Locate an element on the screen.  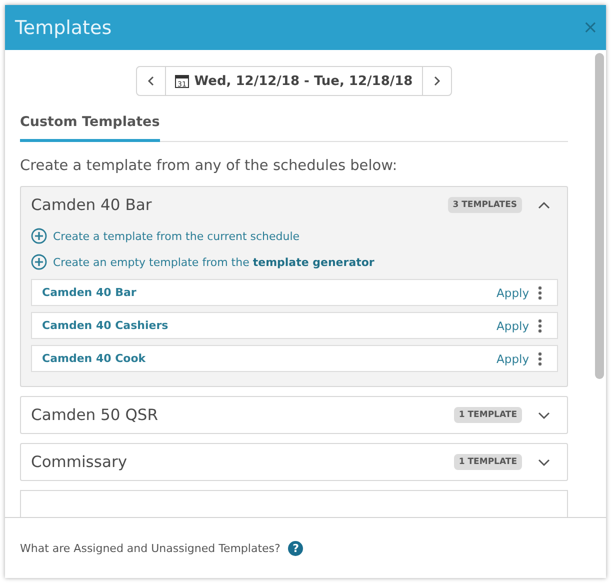
schedule-name: Camden 40 Bar is located at coordinates (92, 205).